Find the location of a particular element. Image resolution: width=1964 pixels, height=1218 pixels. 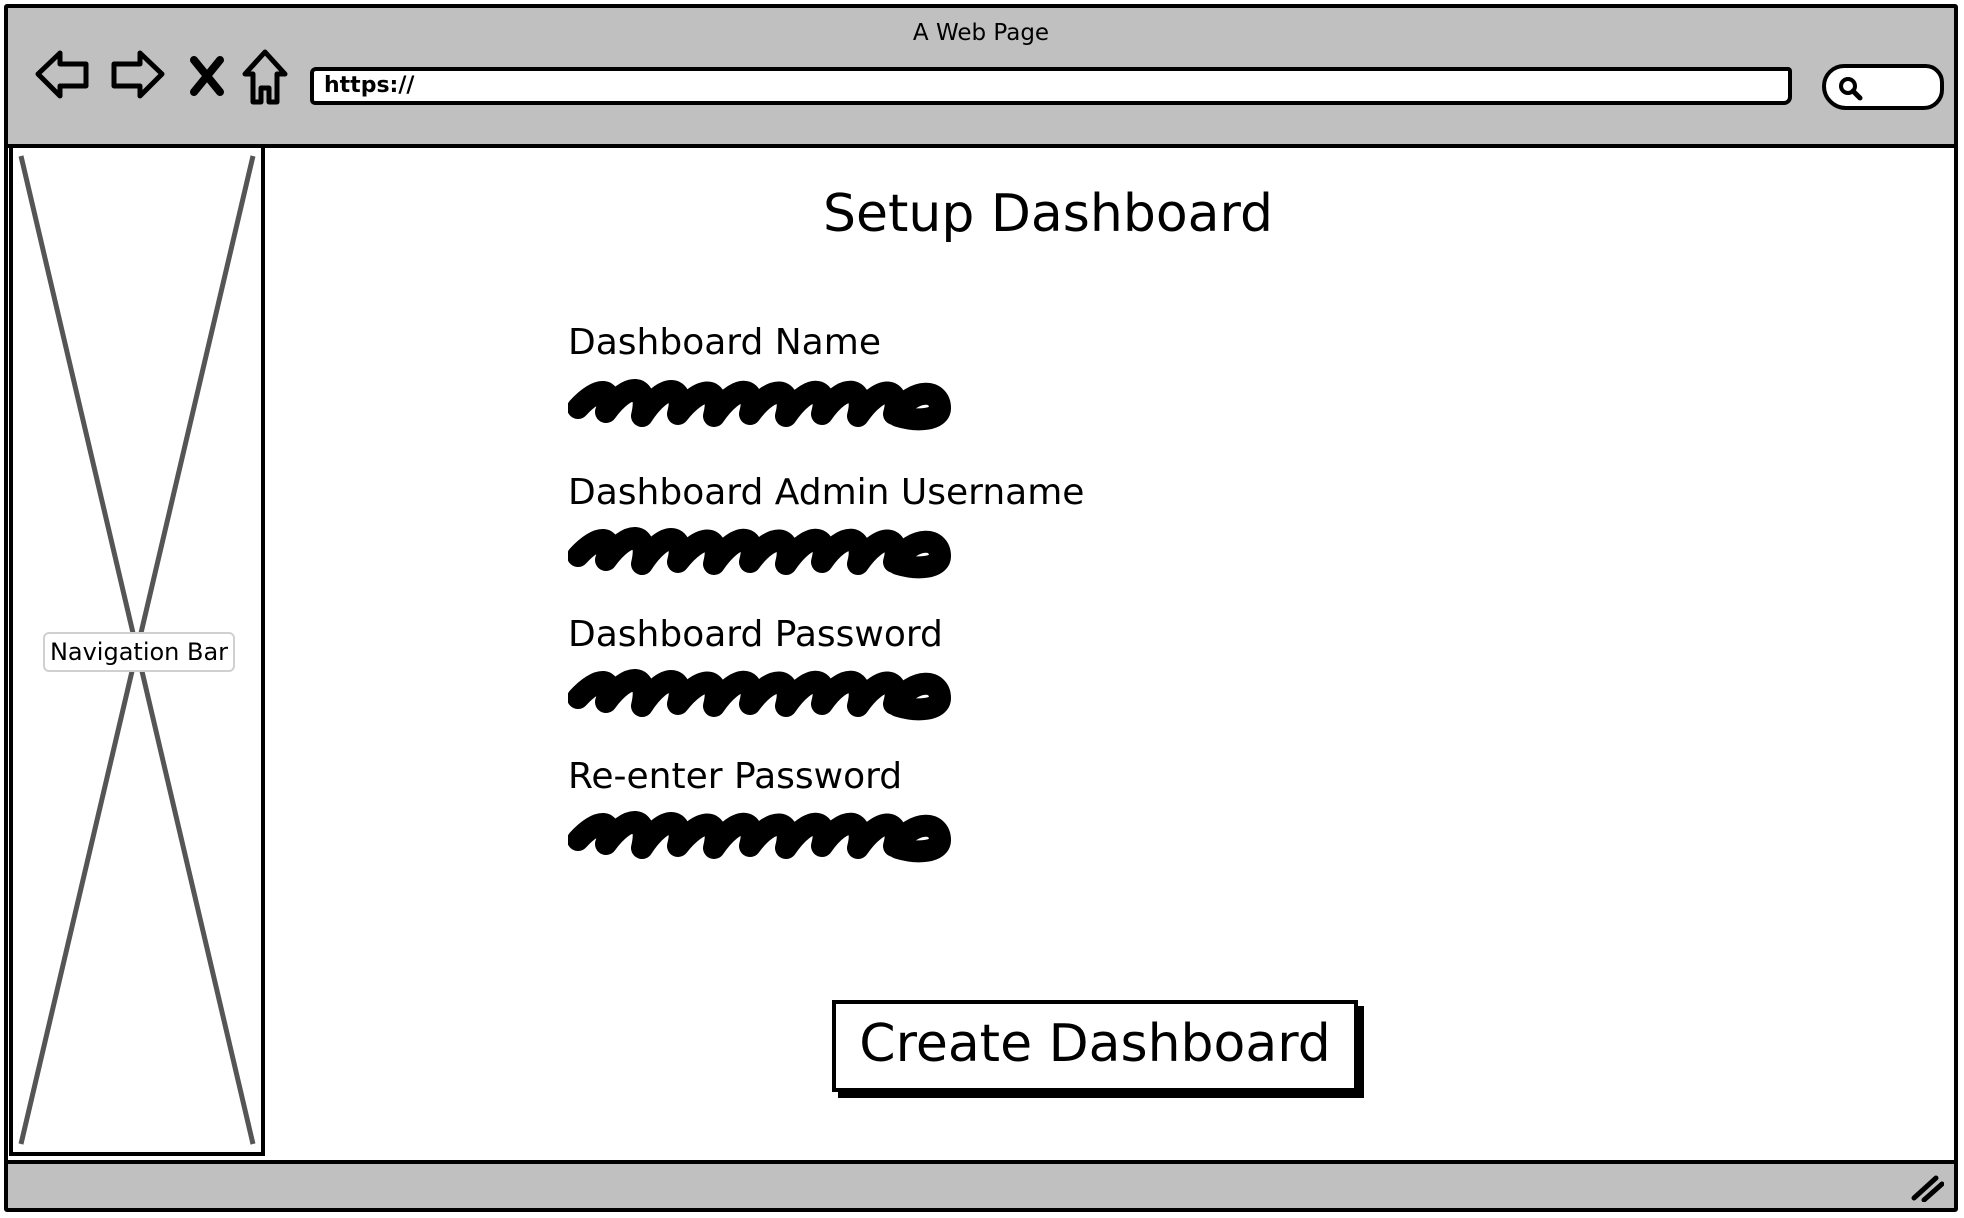

admin-username-label: Dashboard Admin Username is located at coordinates (826, 492).